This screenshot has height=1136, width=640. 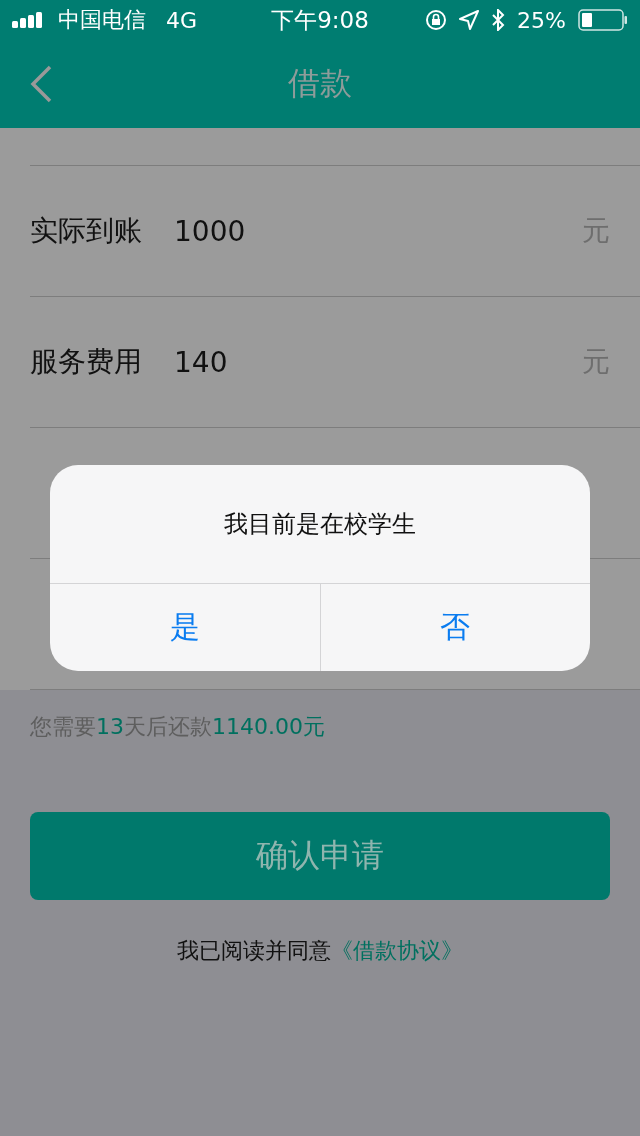 I want to click on page-title: 借款, so click(x=320, y=83).